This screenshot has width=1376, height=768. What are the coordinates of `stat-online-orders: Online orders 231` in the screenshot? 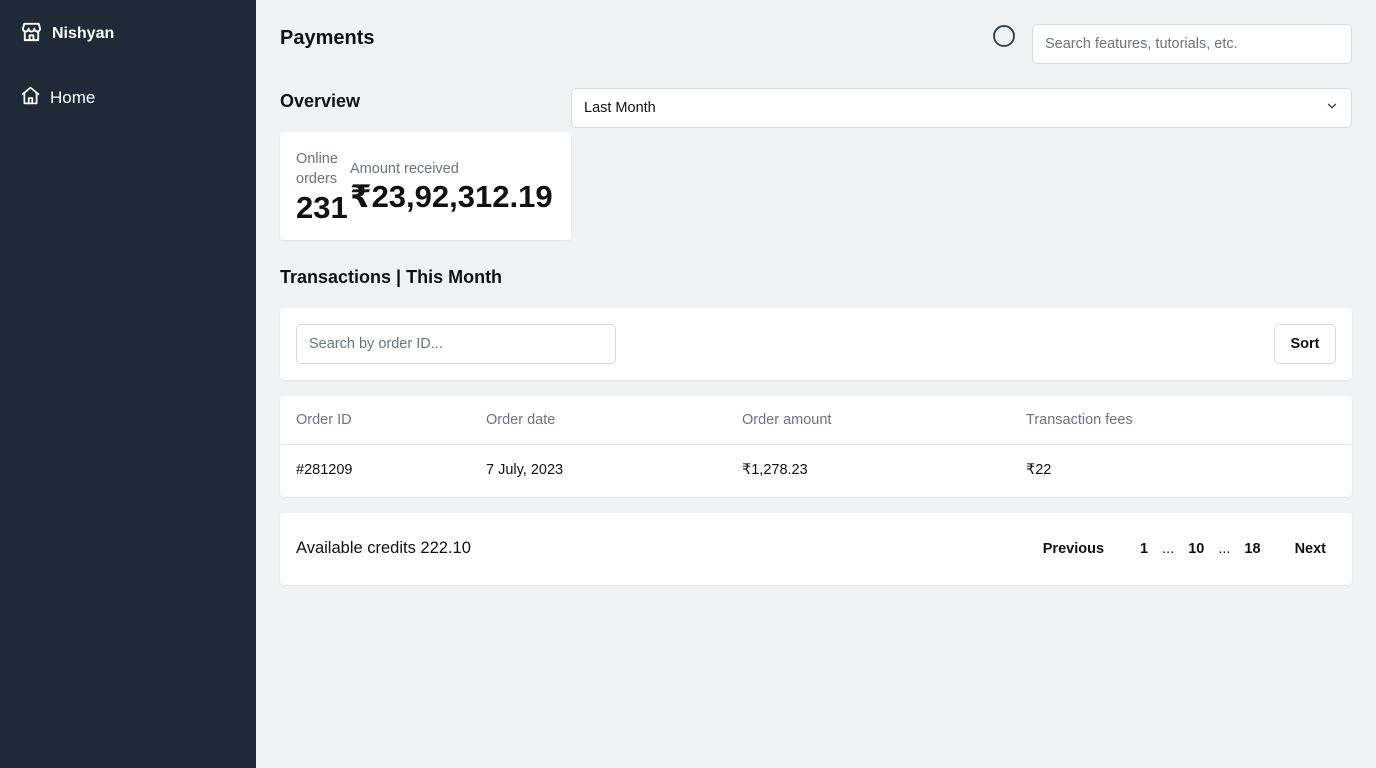 It's located at (322, 187).